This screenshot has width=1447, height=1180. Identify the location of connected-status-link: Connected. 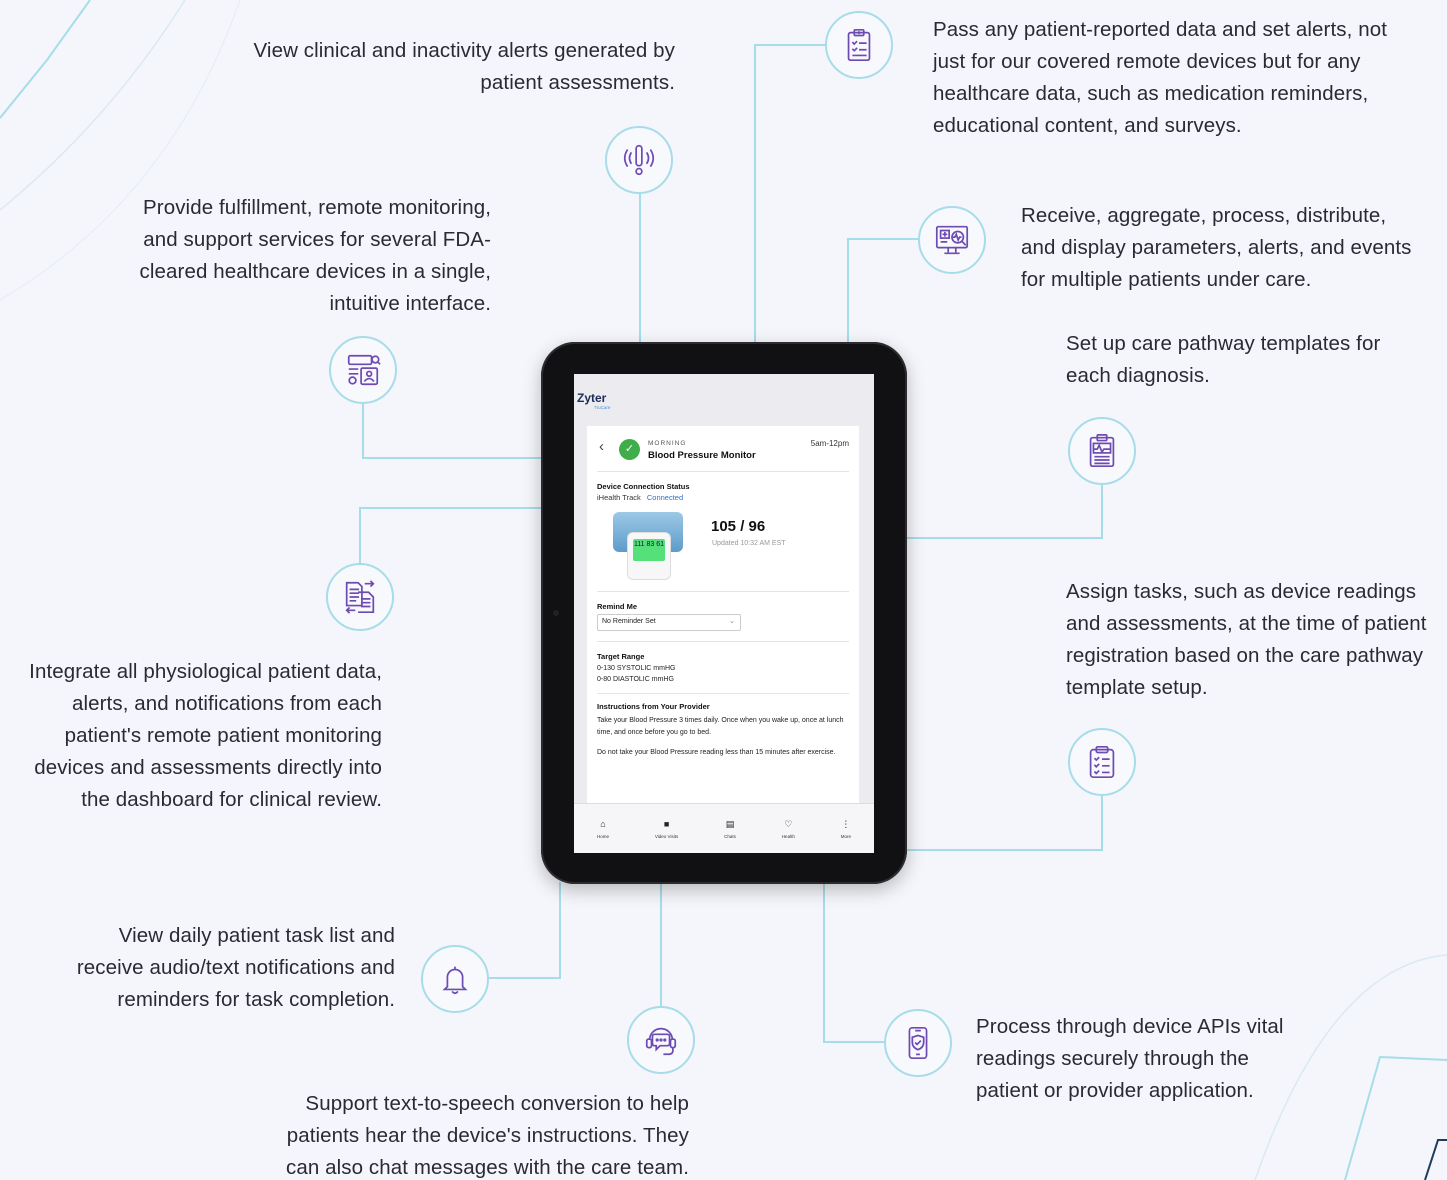
(665, 497).